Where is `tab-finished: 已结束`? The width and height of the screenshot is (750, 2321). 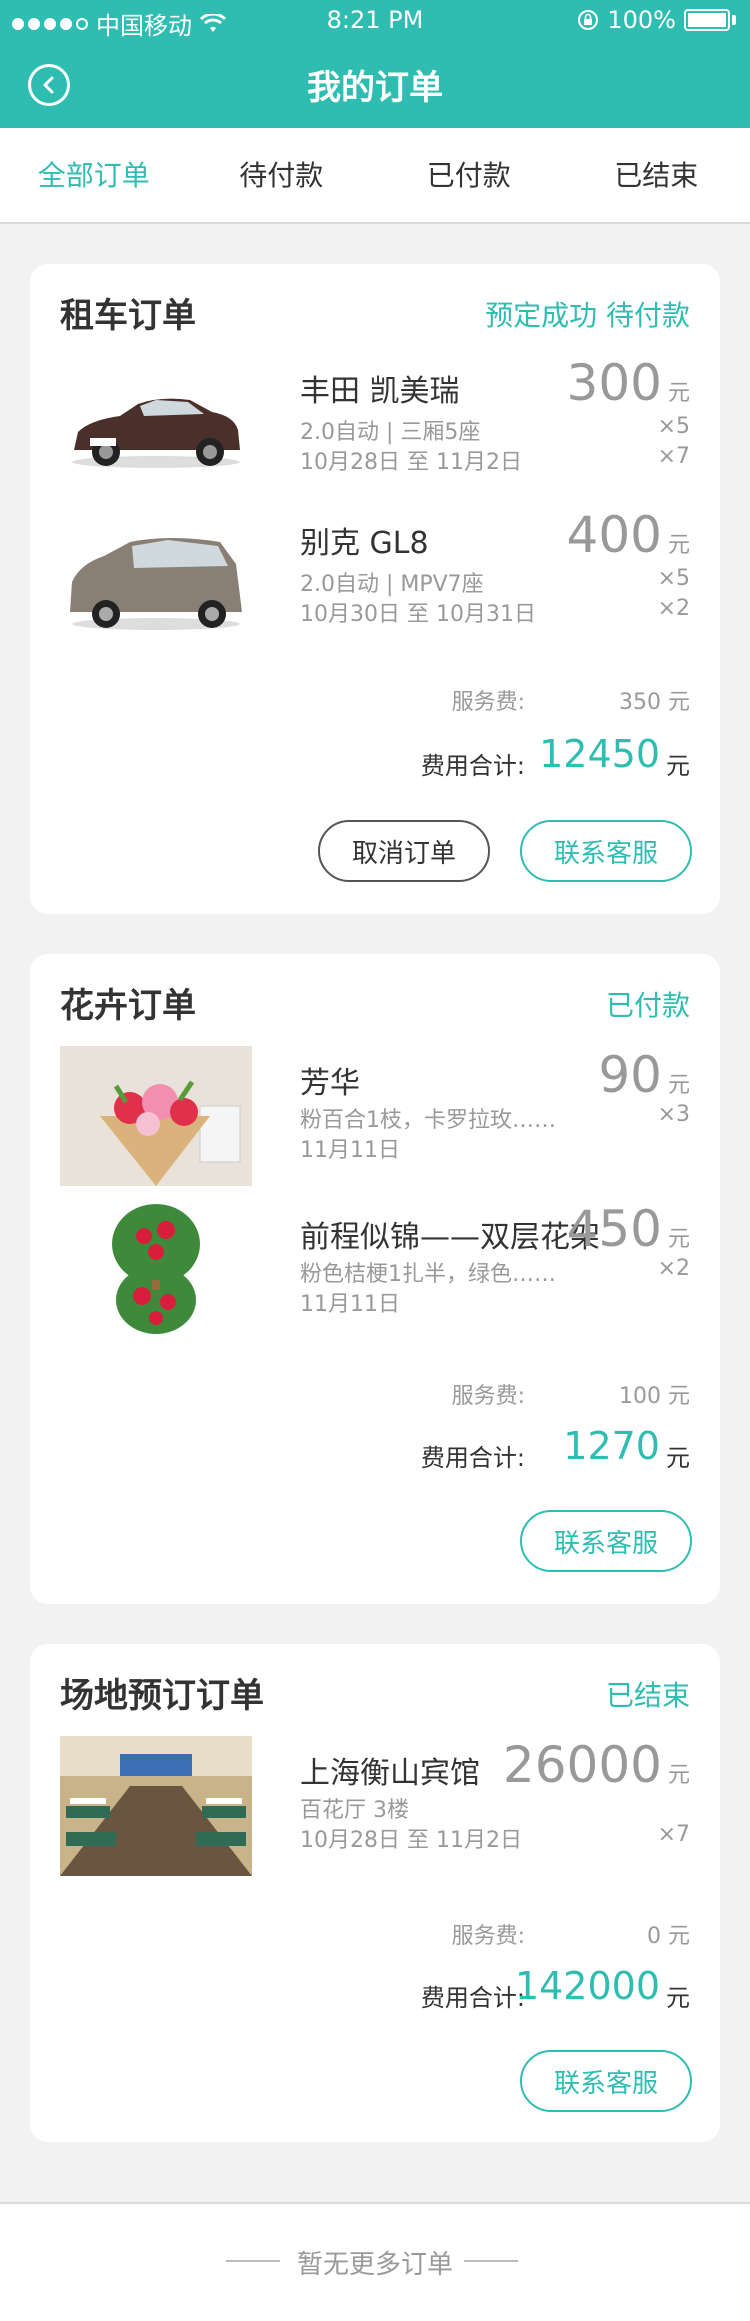 tab-finished: 已结束 is located at coordinates (656, 175).